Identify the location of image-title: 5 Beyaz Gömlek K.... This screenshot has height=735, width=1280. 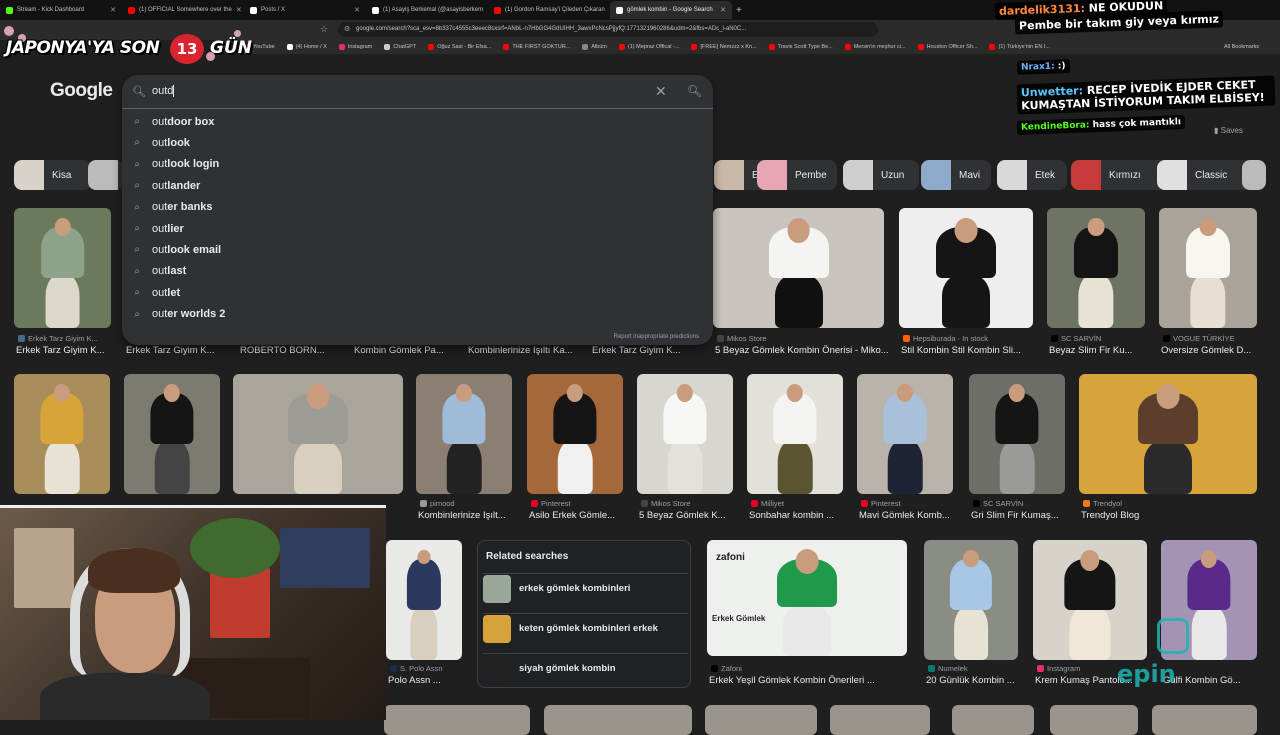
(692, 515).